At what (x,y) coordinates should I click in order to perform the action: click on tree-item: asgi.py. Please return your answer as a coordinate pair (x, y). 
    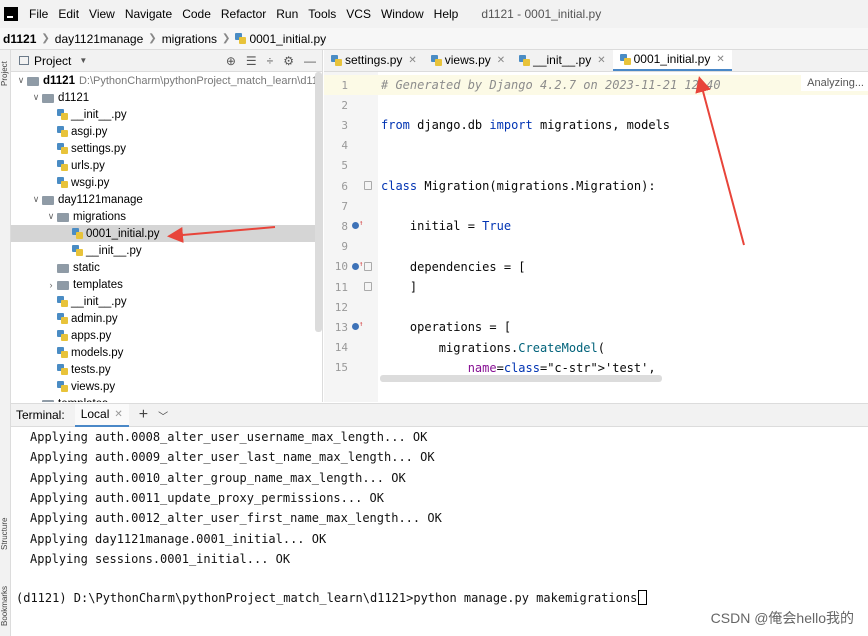
    Looking at the image, I should click on (166, 131).